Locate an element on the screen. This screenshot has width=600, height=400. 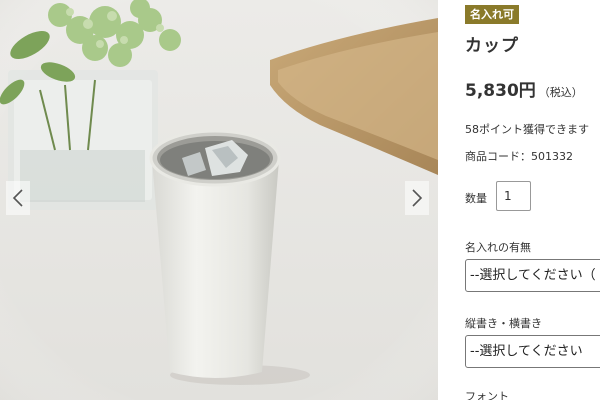
engraving-option-label: 名入れの有無 is located at coordinates (498, 247).